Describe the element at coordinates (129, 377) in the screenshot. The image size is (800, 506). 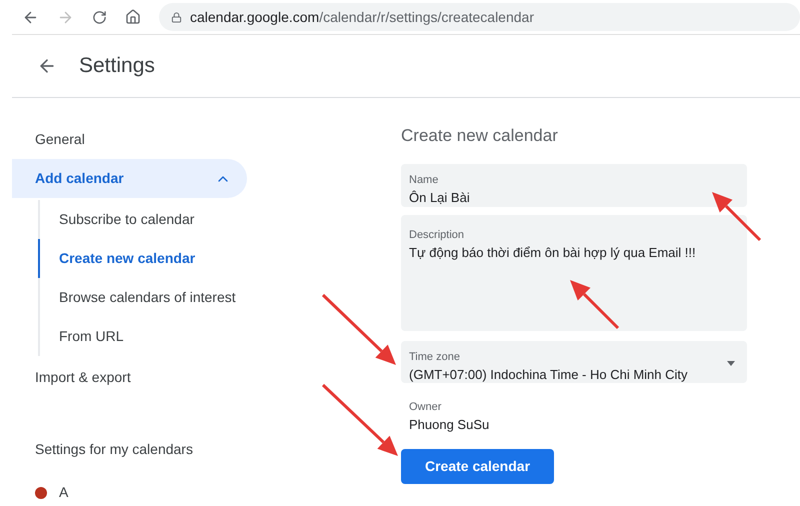
I see `sidebar-item: Import & export` at that location.